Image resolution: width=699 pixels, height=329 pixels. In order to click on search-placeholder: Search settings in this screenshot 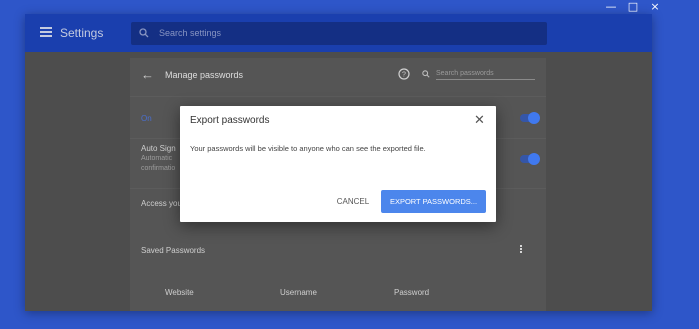, I will do `click(190, 33)`.